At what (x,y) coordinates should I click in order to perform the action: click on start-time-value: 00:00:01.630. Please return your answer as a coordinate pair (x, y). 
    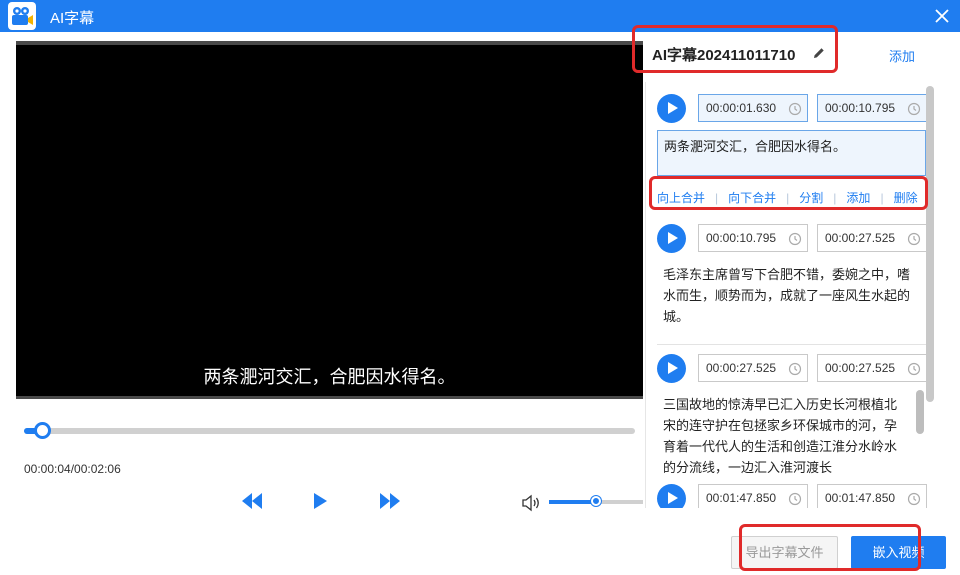
    Looking at the image, I should click on (741, 108).